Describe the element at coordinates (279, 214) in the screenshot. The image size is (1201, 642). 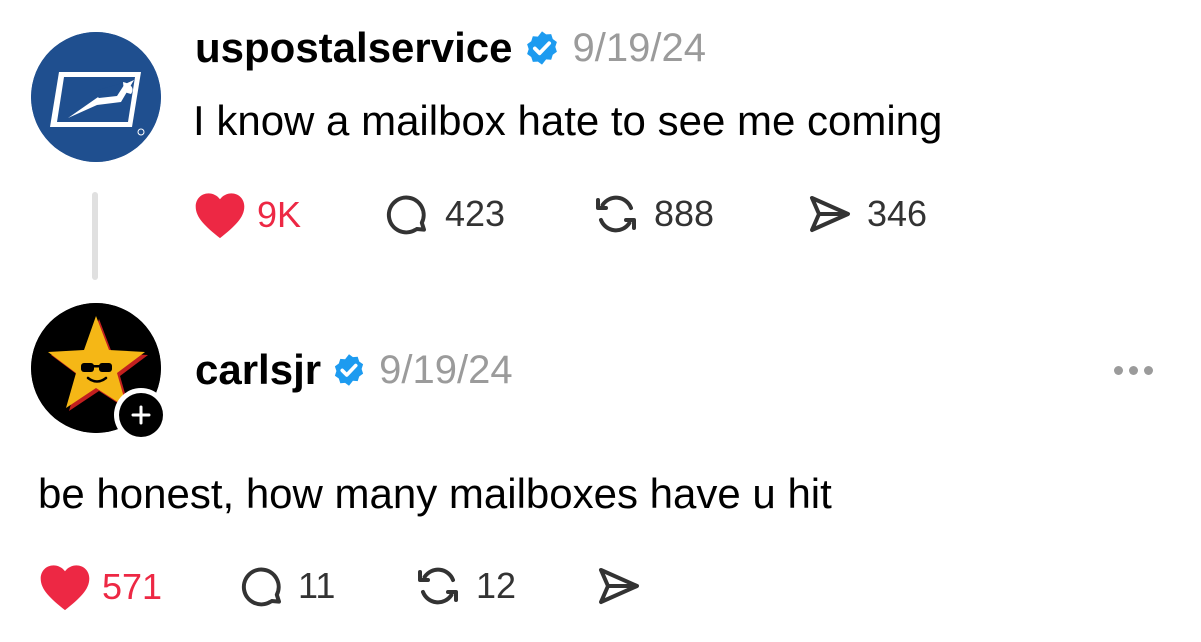
I see `like-count: 9K` at that location.